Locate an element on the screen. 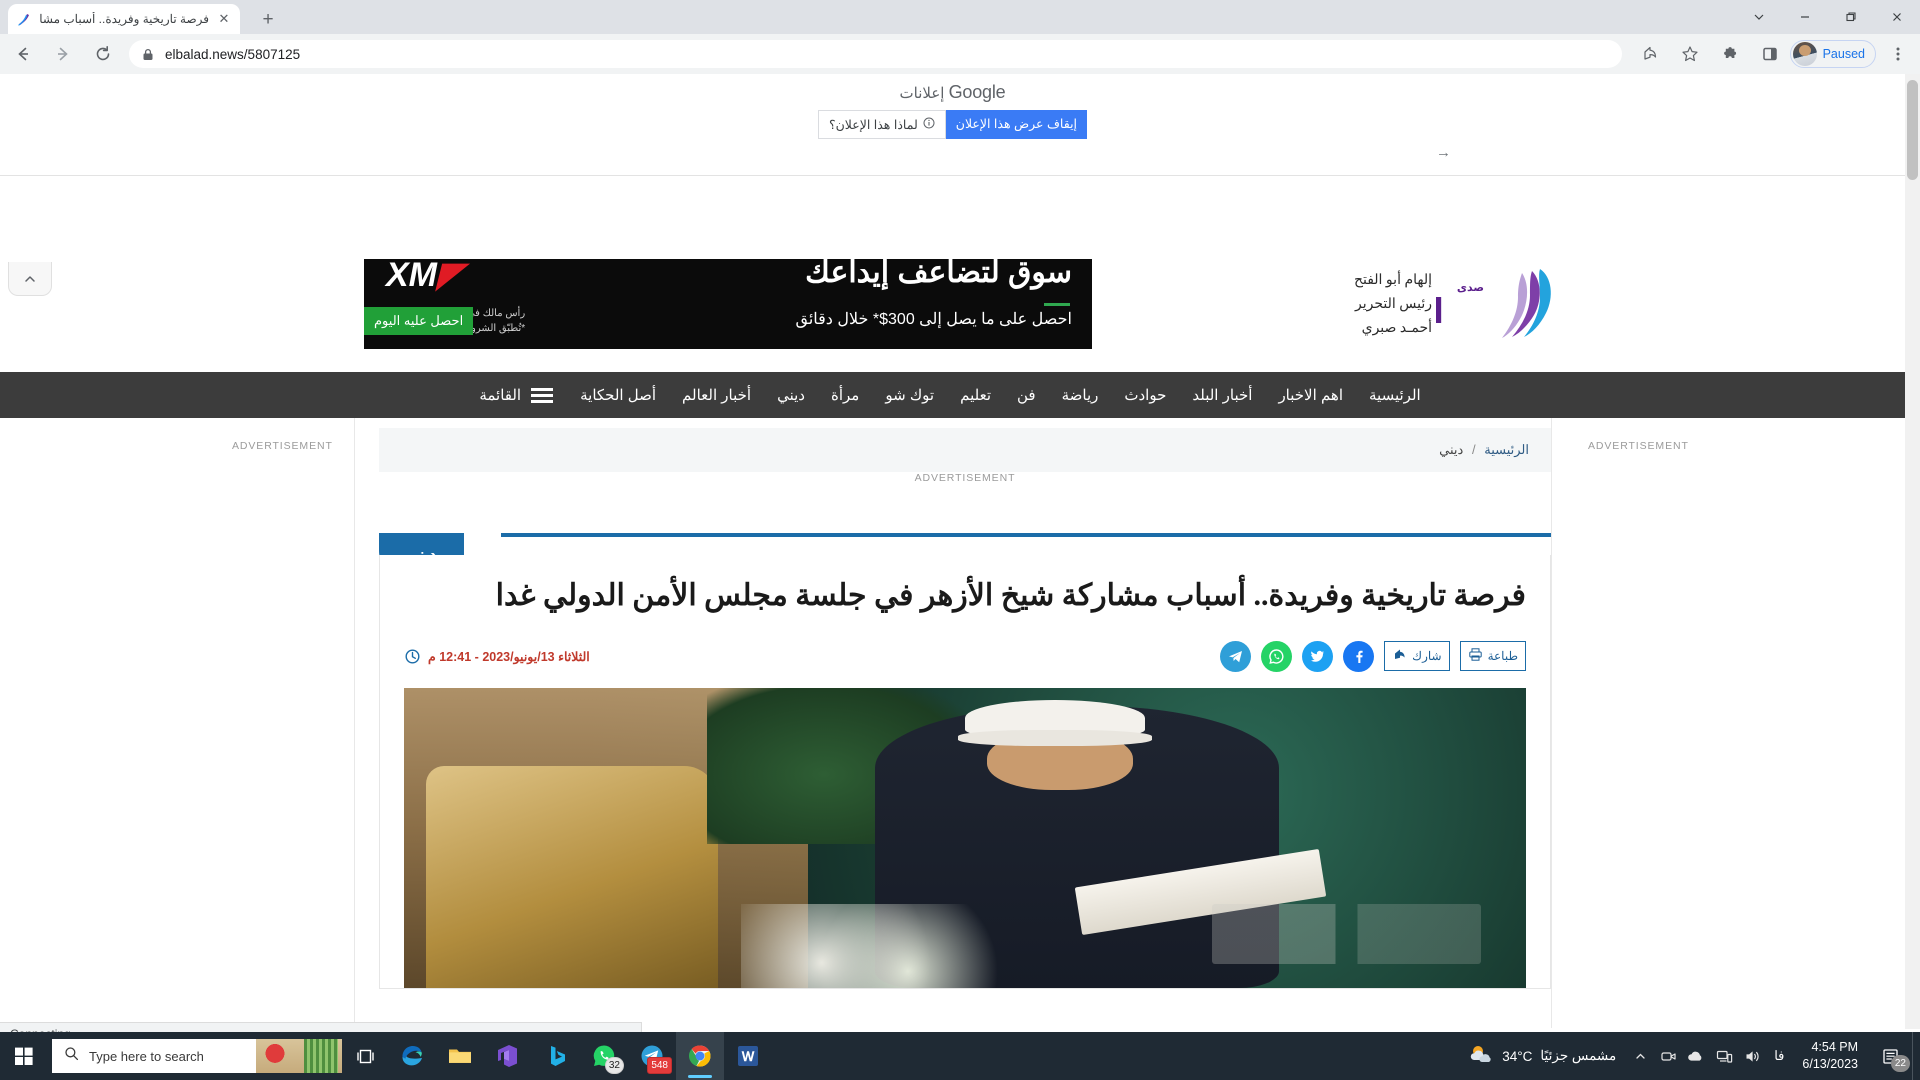 The width and height of the screenshot is (1920, 1080). telegram-share-button is located at coordinates (1236, 656).